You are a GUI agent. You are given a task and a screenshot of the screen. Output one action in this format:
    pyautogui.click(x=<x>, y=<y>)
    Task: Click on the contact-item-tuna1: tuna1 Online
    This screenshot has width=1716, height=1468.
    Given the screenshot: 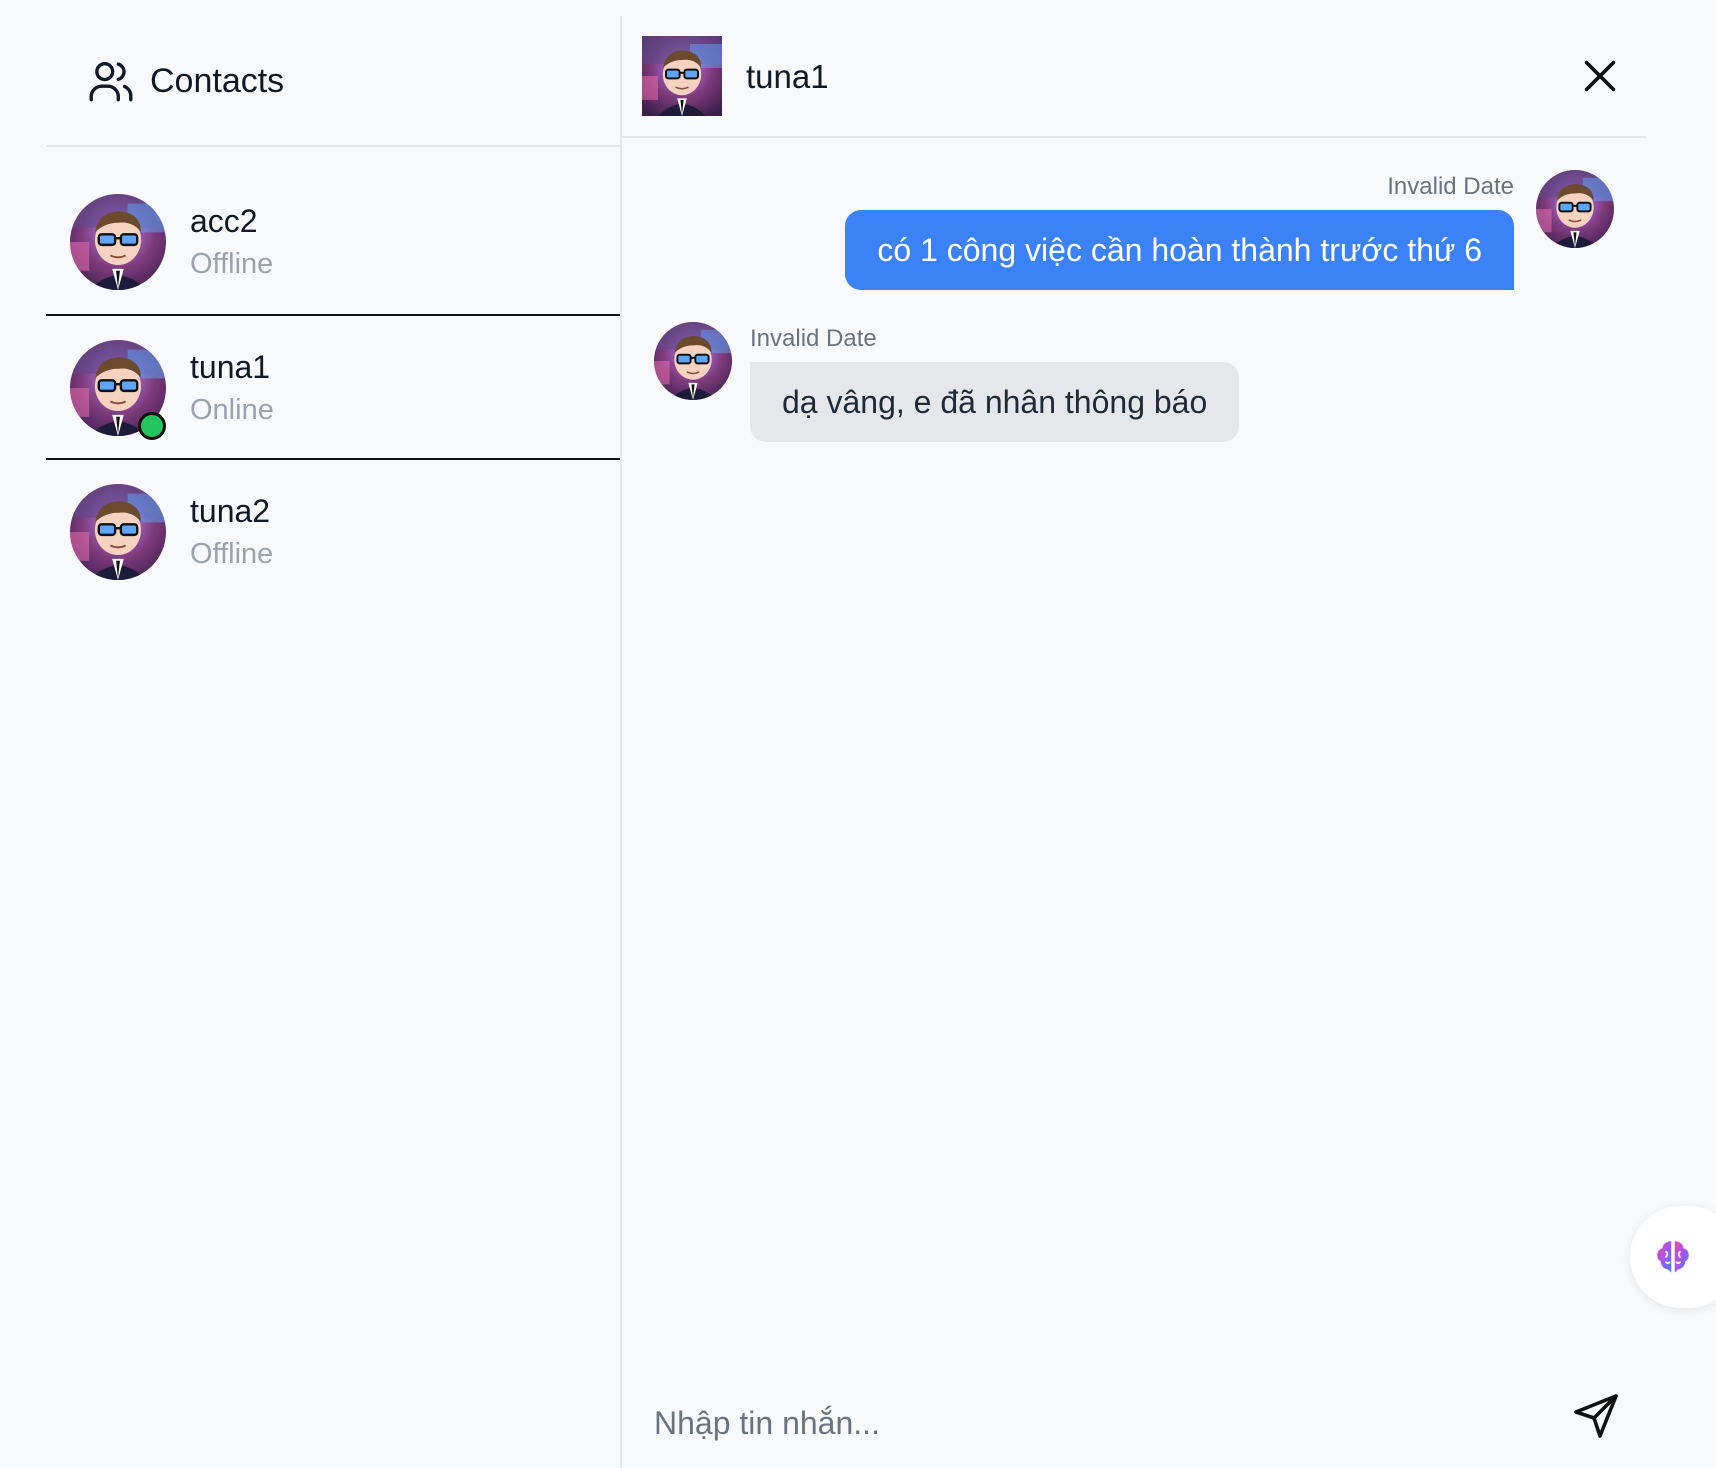 What is the action you would take?
    pyautogui.click(x=333, y=387)
    